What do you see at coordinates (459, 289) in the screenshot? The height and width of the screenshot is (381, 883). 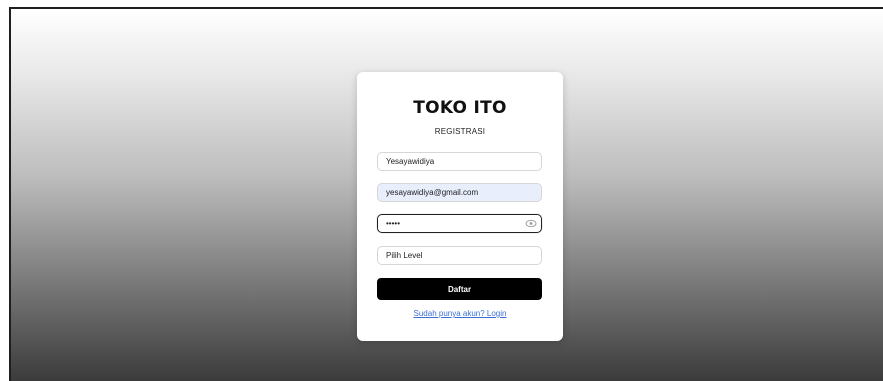 I see `daftar-button: Daftar` at bounding box center [459, 289].